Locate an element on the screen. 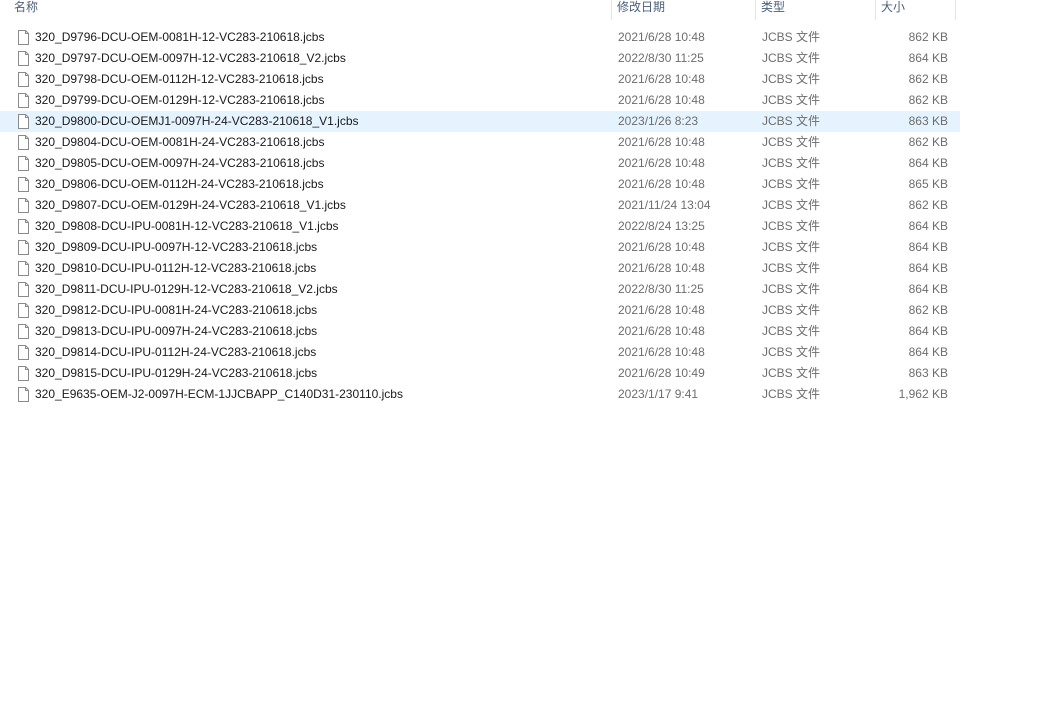 This screenshot has width=1037, height=708. file-date-modified: 2022/8/30 11:25 is located at coordinates (661, 289).